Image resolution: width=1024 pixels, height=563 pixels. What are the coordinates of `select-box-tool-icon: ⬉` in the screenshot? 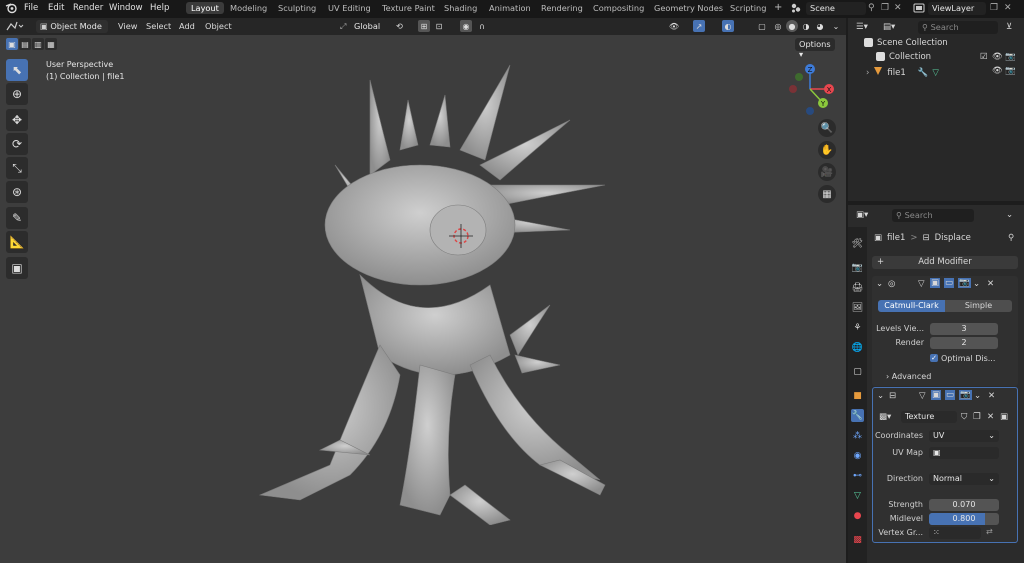 It's located at (17, 70).